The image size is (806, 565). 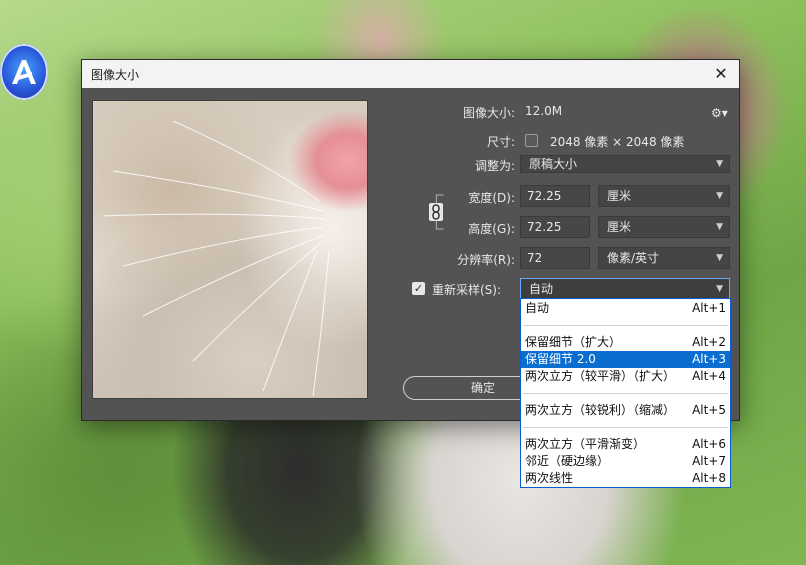 I want to click on menu-item-bicubic-smooth-gradients: 两次立方（平滑渐变） Alt+6, so click(x=625, y=444).